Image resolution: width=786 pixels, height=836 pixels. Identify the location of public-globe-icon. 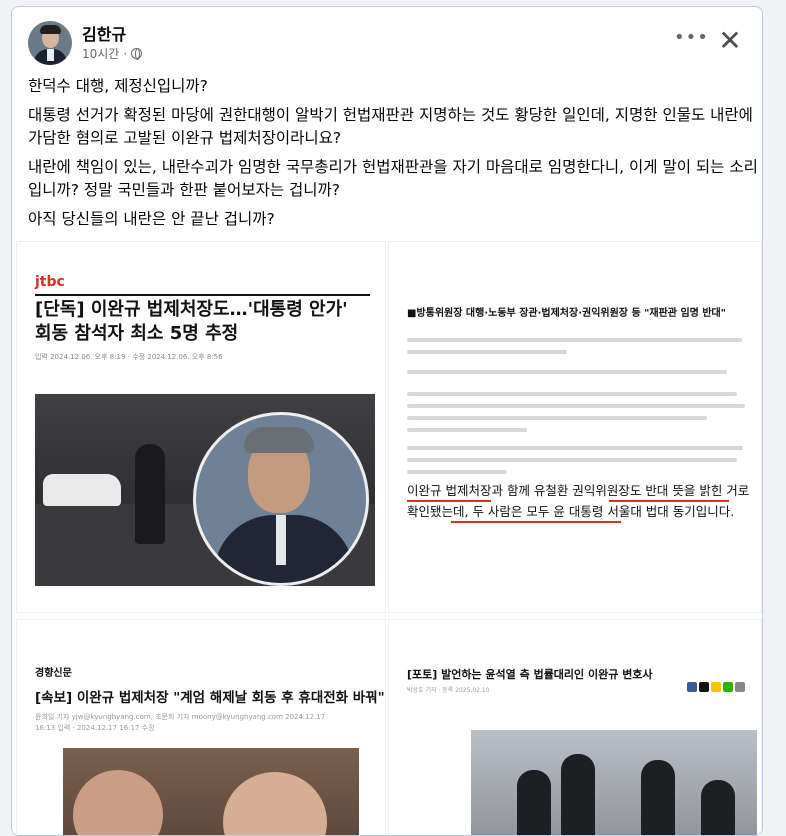
(137, 54).